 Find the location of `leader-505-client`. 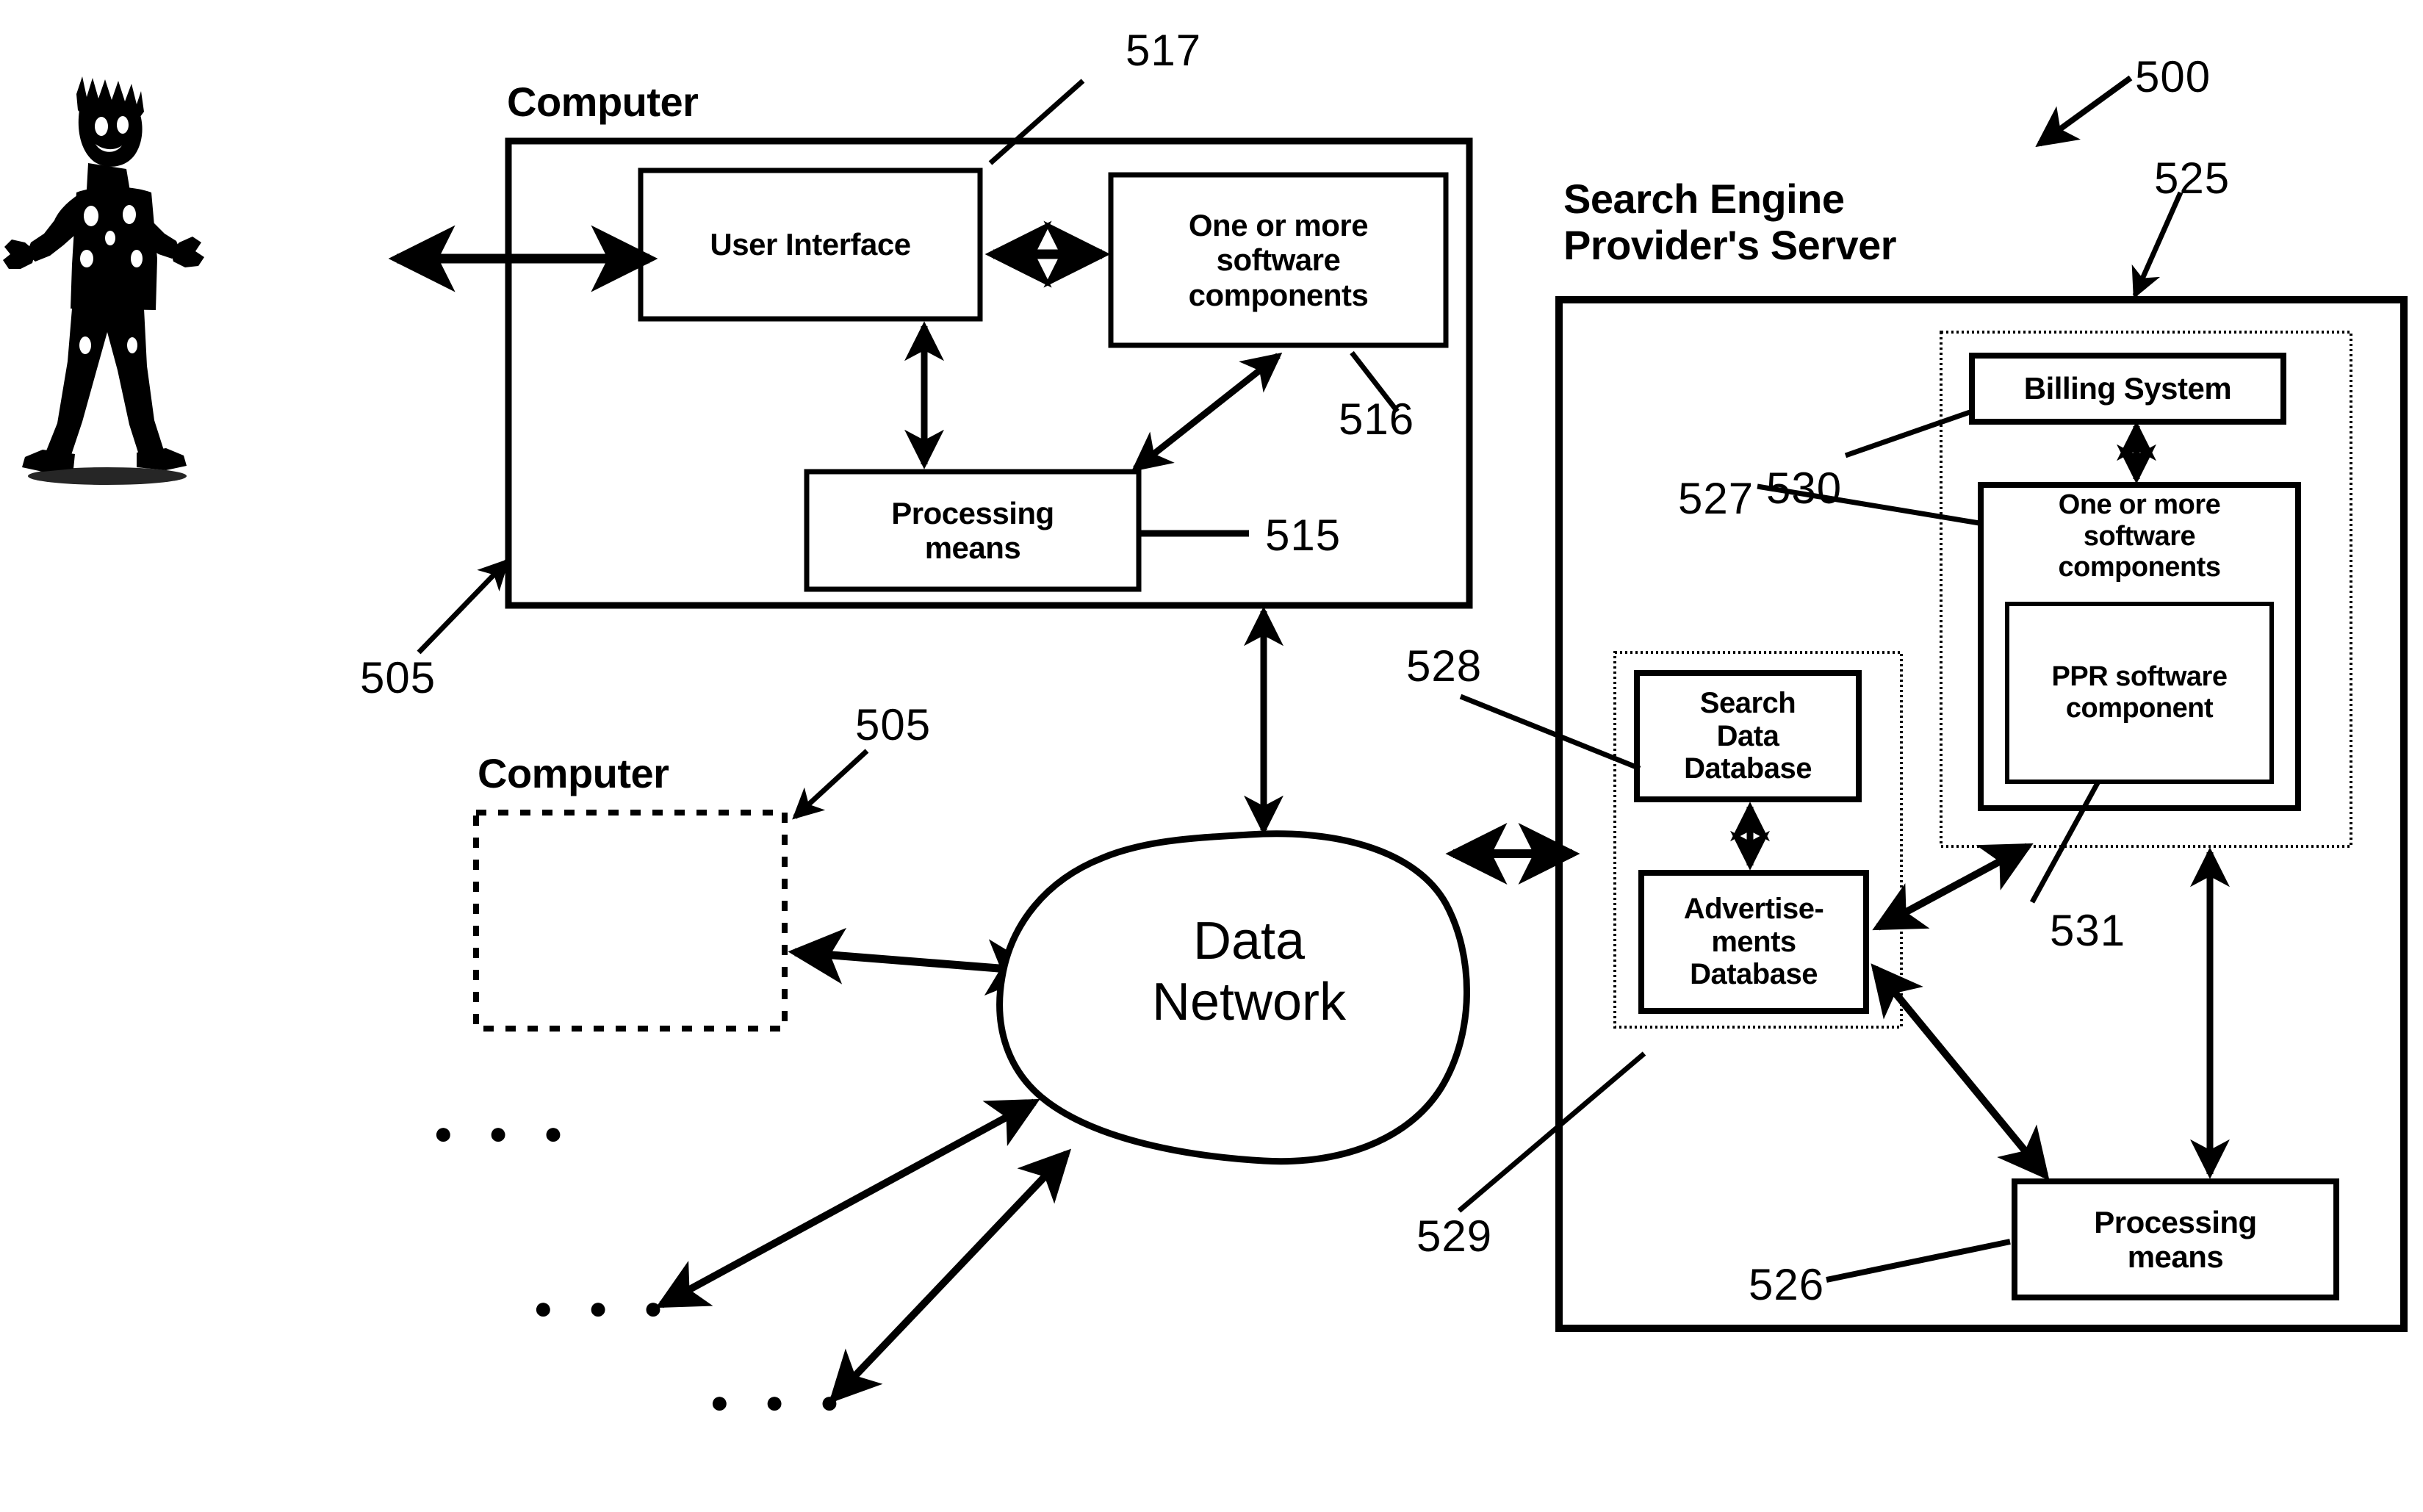

leader-505-client is located at coordinates (464, 606).